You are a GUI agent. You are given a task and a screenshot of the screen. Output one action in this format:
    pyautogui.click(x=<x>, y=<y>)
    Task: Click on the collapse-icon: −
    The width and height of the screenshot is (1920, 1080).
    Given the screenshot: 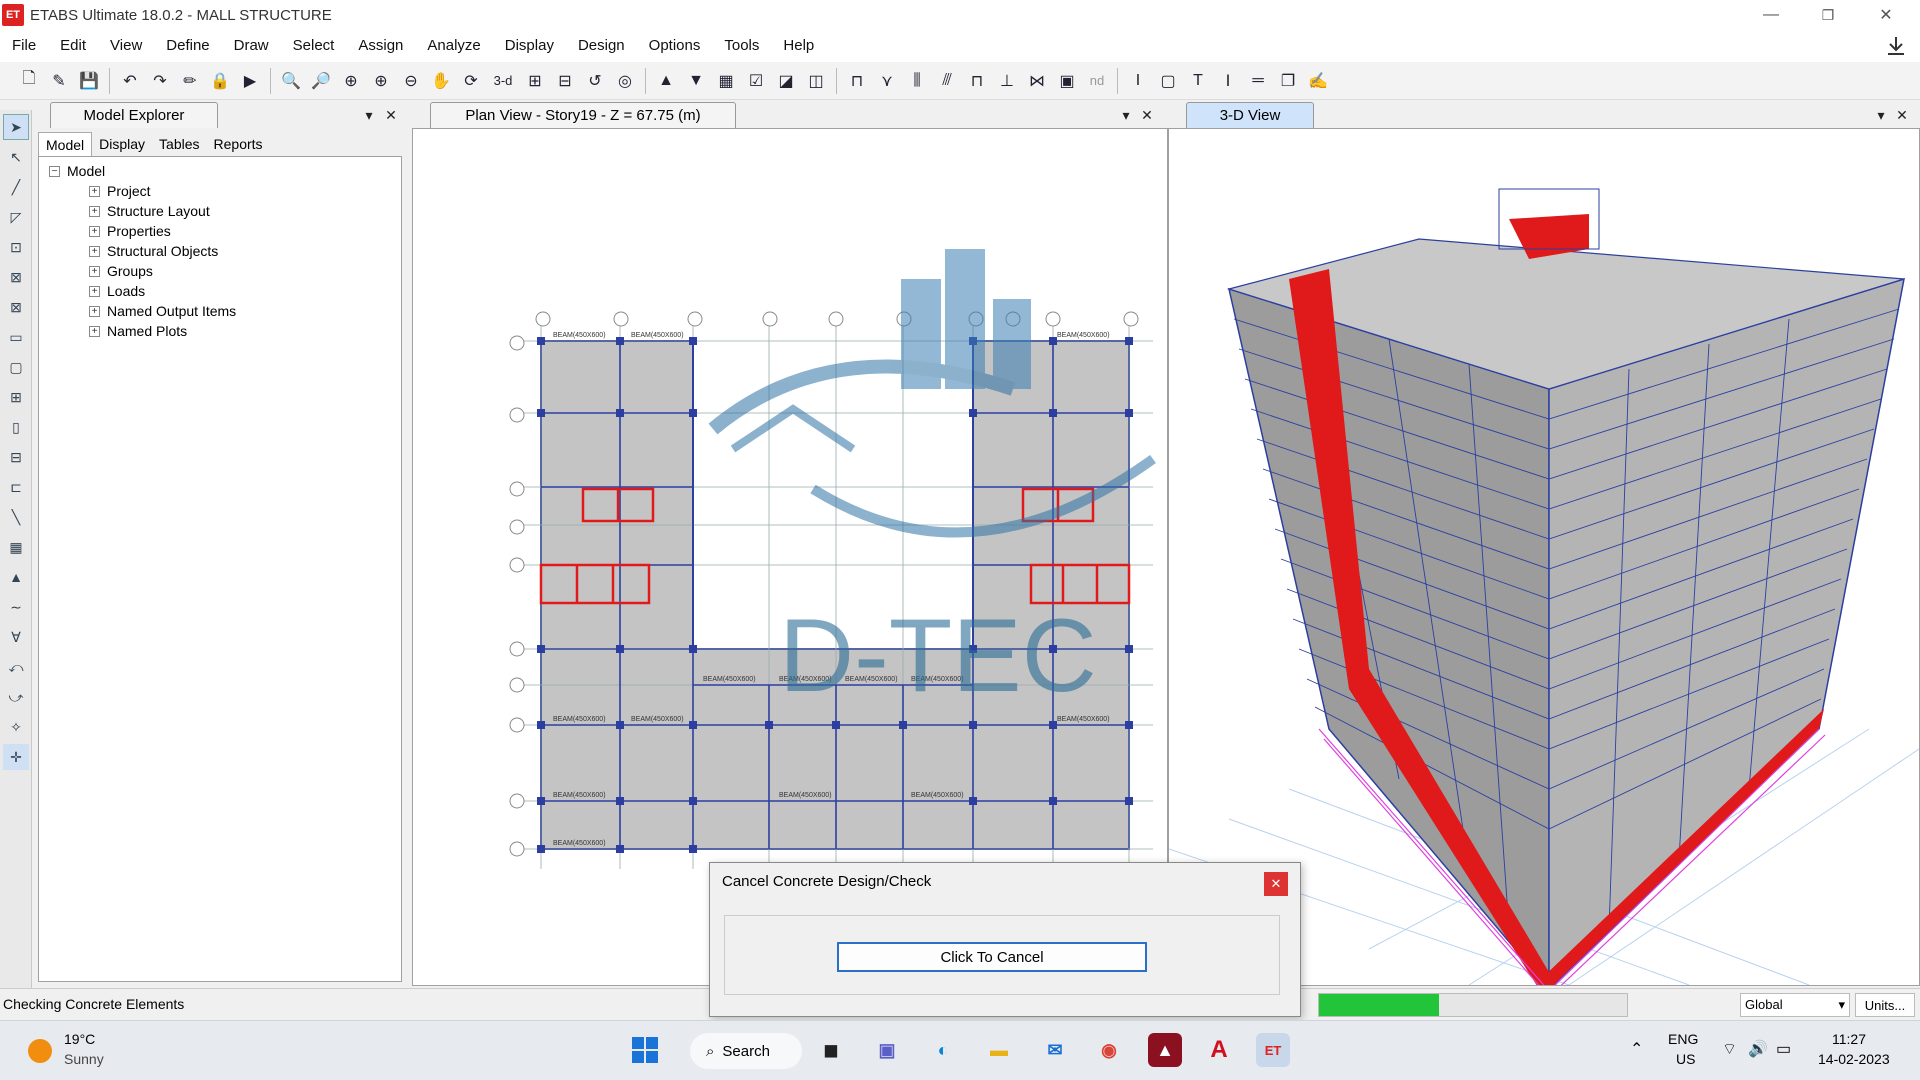 What is the action you would take?
    pyautogui.click(x=54, y=171)
    